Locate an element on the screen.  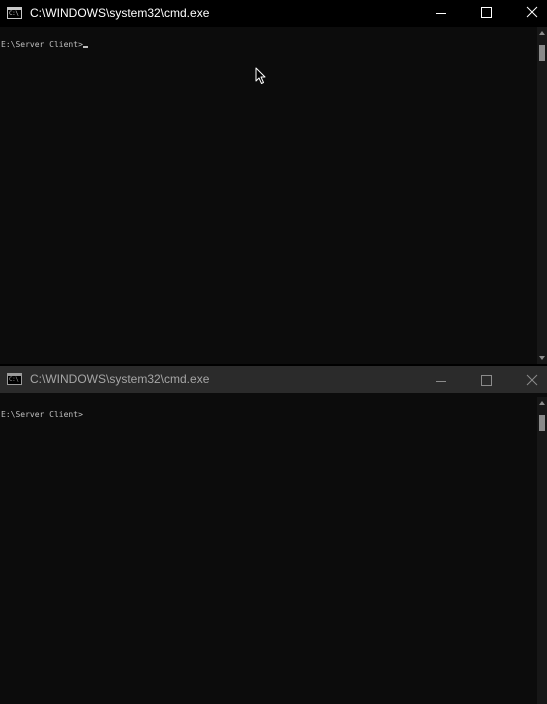
arrow-cursor-icon is located at coordinates (260, 75).